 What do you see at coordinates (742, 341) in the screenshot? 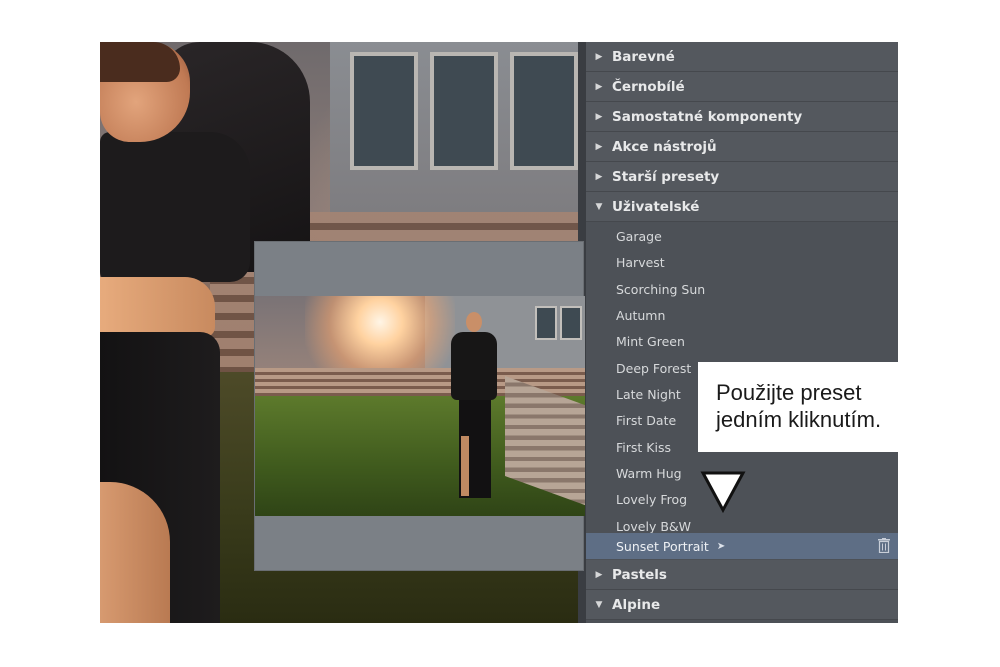
I see `preset-item: Mint Green` at bounding box center [742, 341].